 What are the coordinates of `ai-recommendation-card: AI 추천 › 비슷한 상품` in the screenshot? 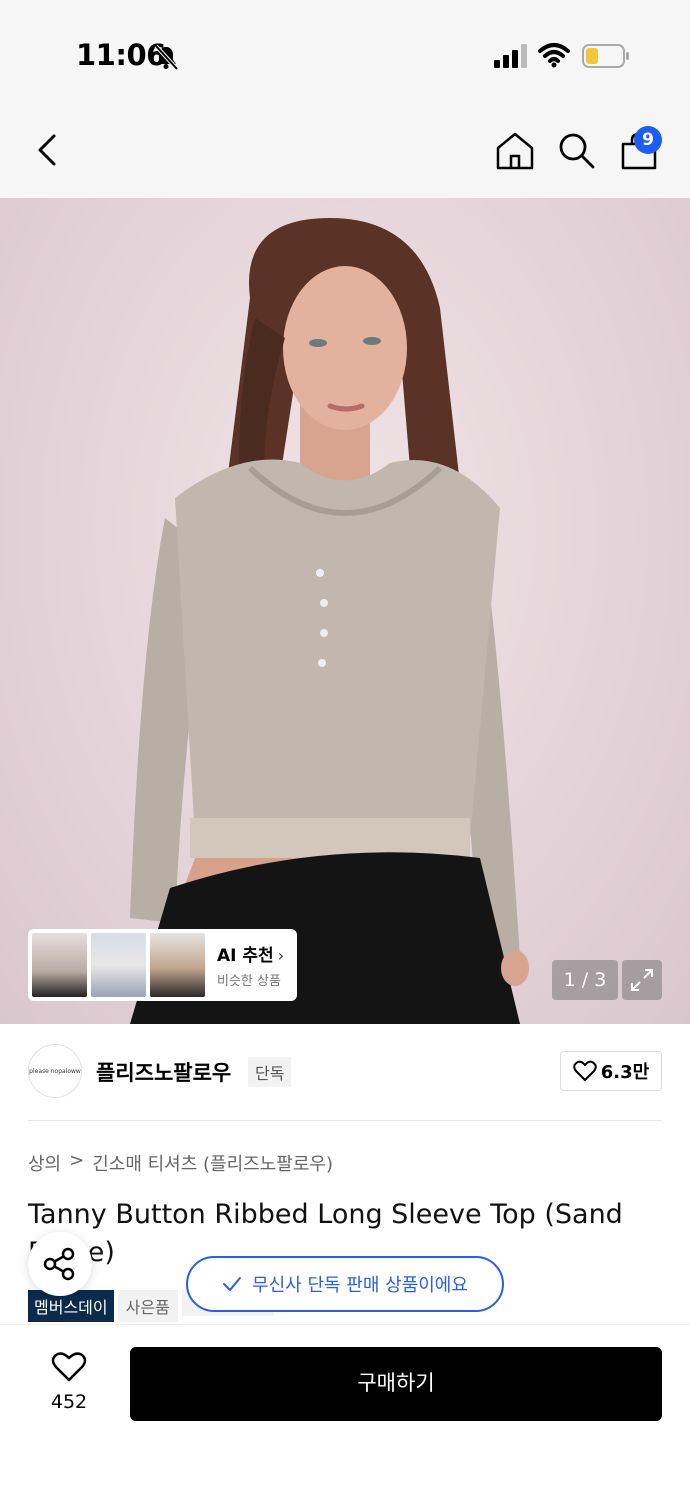 It's located at (162, 965).